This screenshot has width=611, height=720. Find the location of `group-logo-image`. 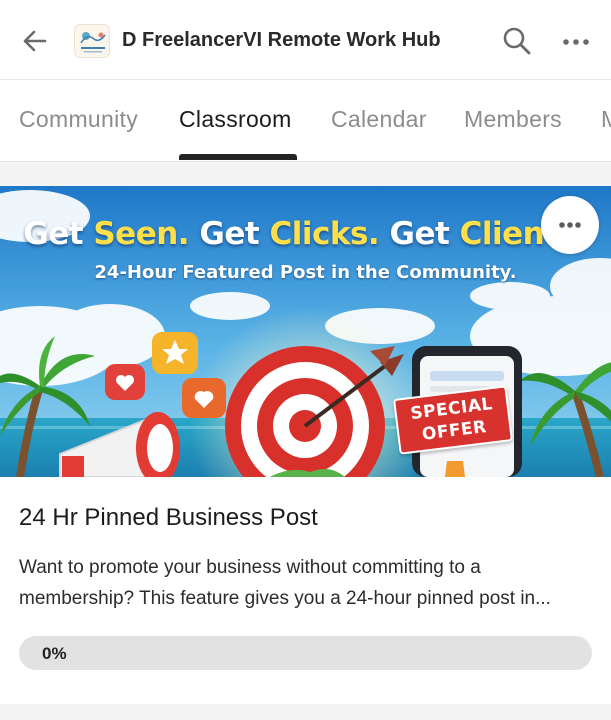

group-logo-image is located at coordinates (92, 41).